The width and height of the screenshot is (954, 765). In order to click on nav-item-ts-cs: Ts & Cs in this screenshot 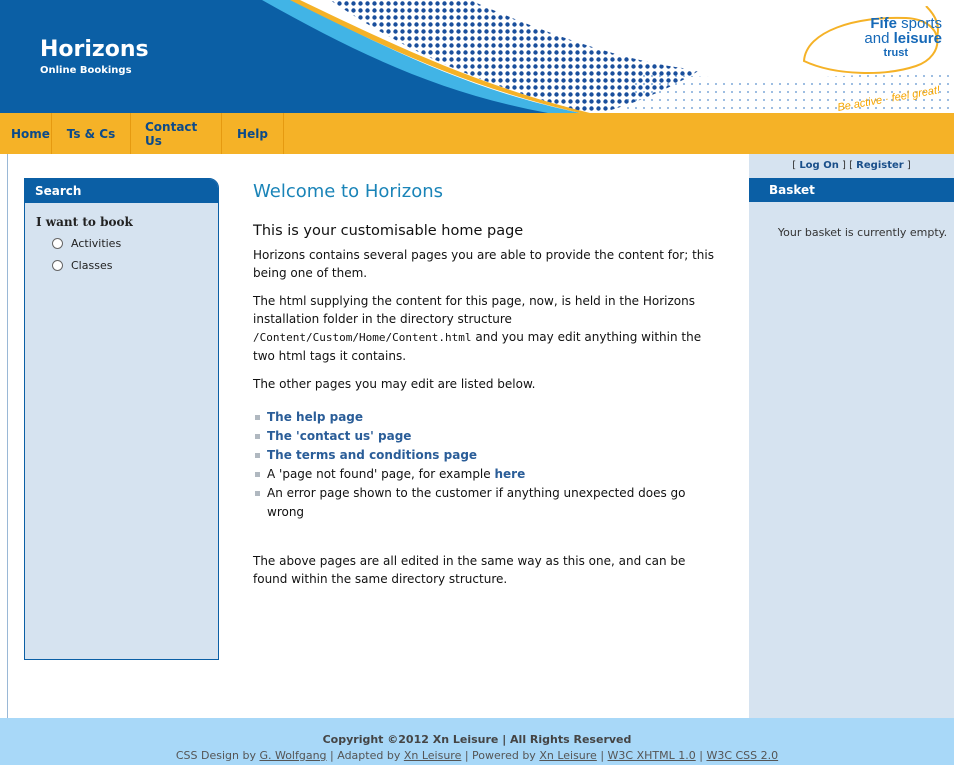, I will do `click(91, 133)`.